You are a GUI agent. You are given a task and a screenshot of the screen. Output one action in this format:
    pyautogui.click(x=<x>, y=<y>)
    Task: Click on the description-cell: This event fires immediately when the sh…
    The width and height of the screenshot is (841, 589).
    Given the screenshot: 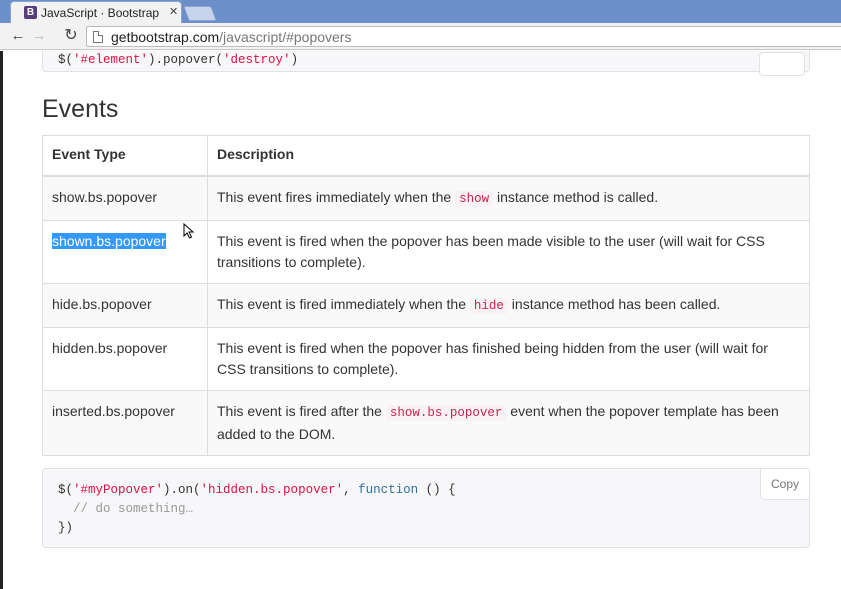 What is the action you would take?
    pyautogui.click(x=508, y=198)
    